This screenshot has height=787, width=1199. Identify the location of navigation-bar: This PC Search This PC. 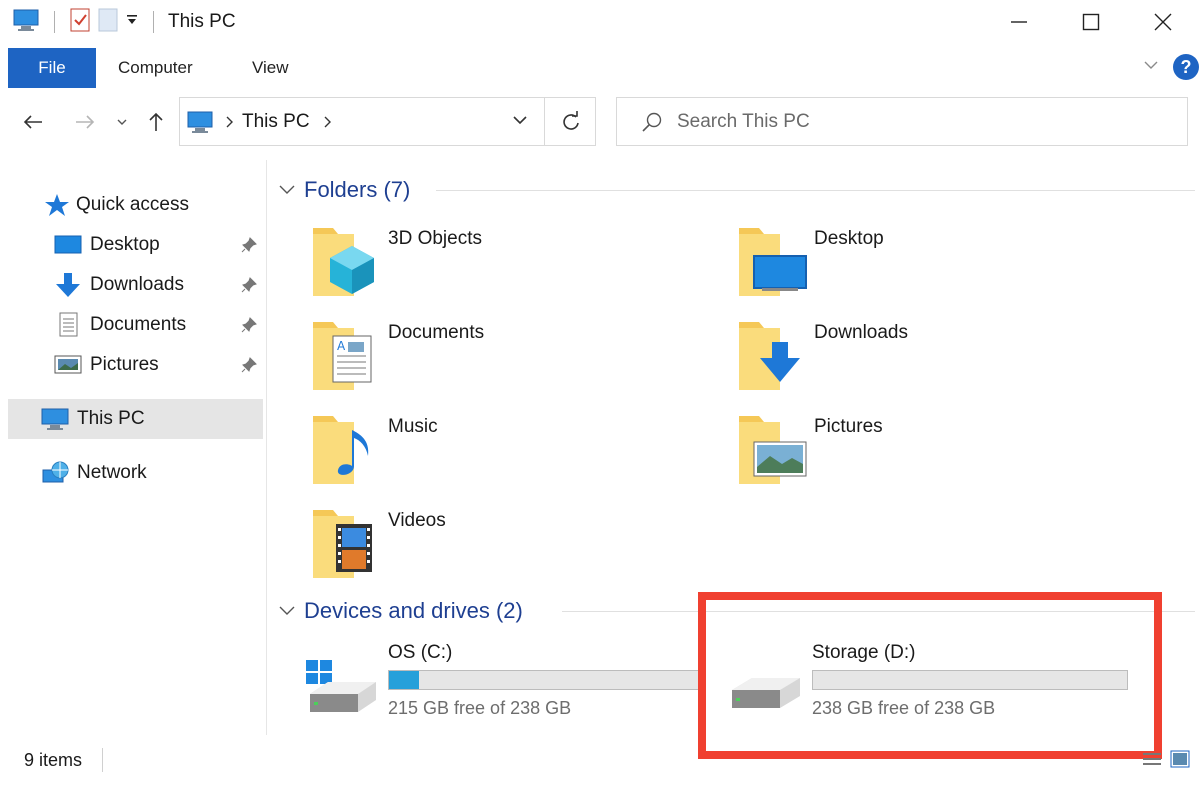
(599, 122).